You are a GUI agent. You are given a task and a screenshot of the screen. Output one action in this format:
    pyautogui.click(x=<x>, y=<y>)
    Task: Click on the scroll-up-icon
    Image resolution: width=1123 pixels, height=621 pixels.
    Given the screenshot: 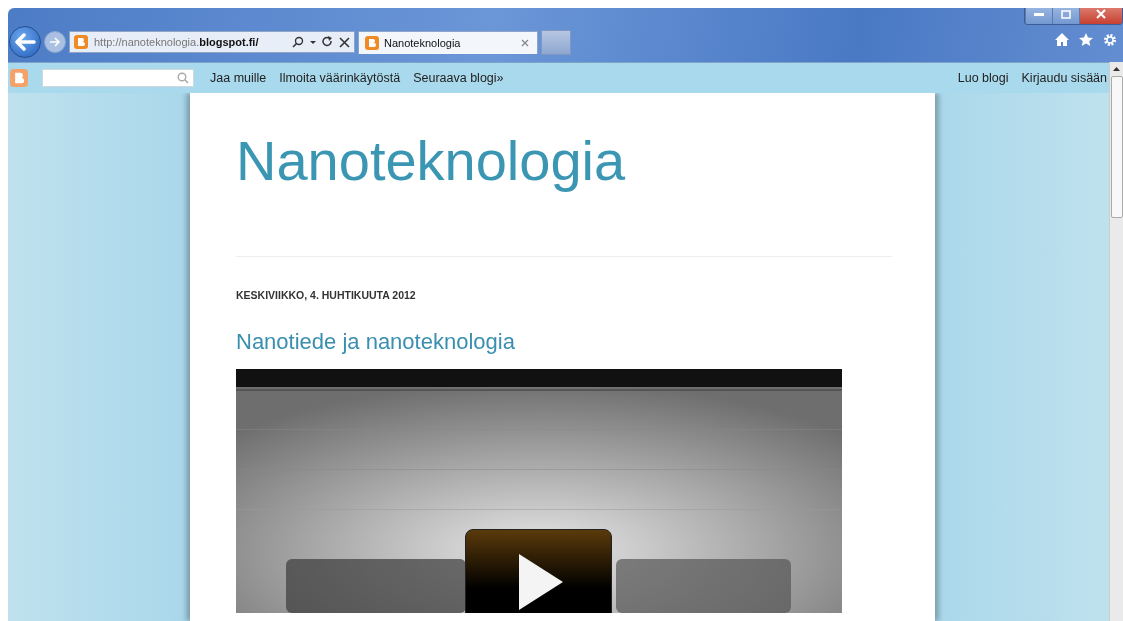 What is the action you would take?
    pyautogui.click(x=1116, y=69)
    